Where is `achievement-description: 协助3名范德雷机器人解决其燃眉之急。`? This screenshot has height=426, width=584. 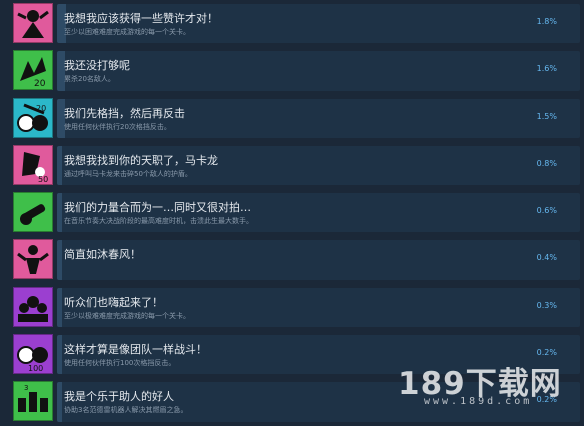 achievement-description: 协助3名范德雷机器人解决其燃眉之急。 is located at coordinates (126, 410).